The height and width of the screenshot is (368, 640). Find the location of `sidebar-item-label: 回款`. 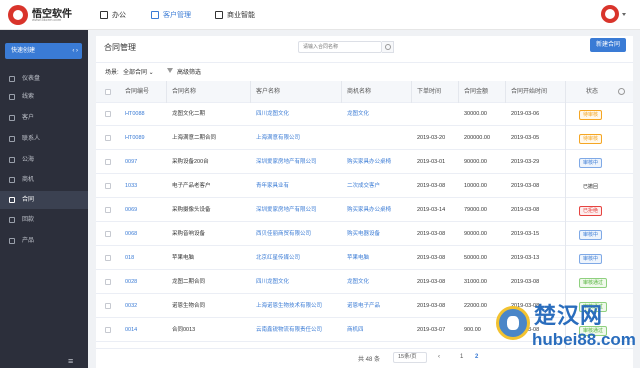

sidebar-item-label: 回款 is located at coordinates (28, 220).